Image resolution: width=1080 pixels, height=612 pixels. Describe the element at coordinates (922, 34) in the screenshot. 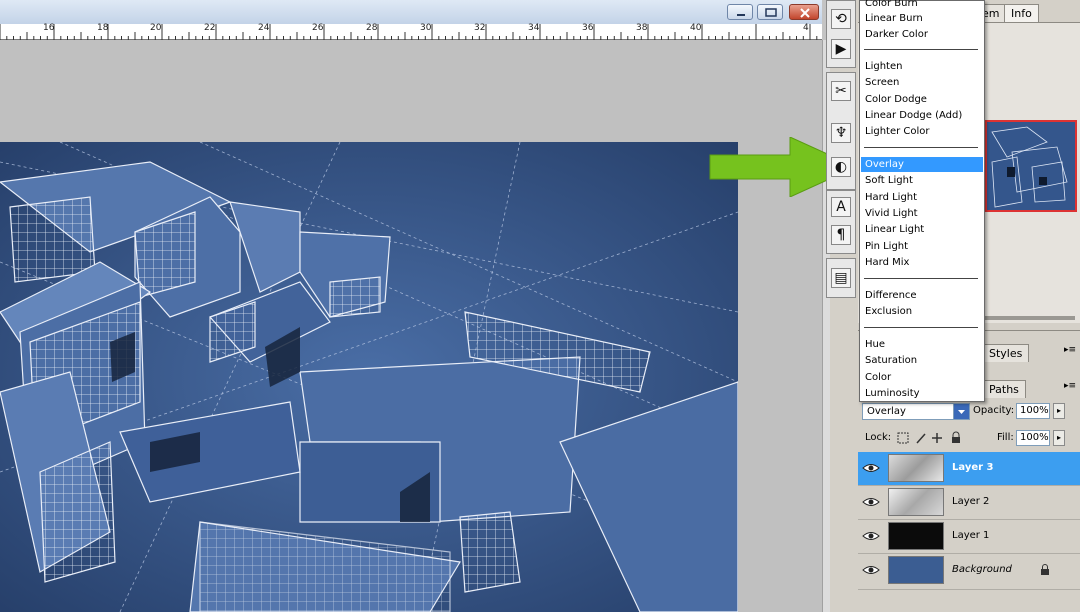

I see `menu-item-darker-color: Darker Color` at that location.